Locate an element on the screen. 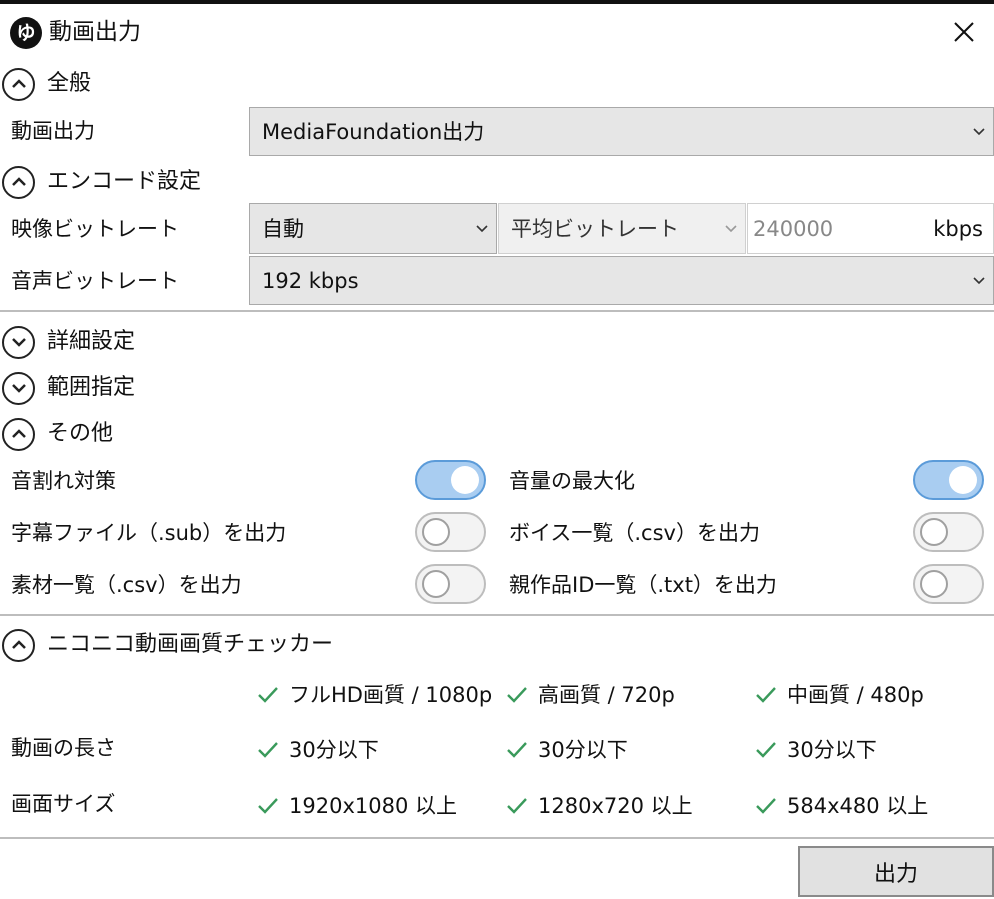 Image resolution: width=994 pixels, height=899 pixels. video-bitrate-type-value: 平均ビットレート is located at coordinates (595, 228).